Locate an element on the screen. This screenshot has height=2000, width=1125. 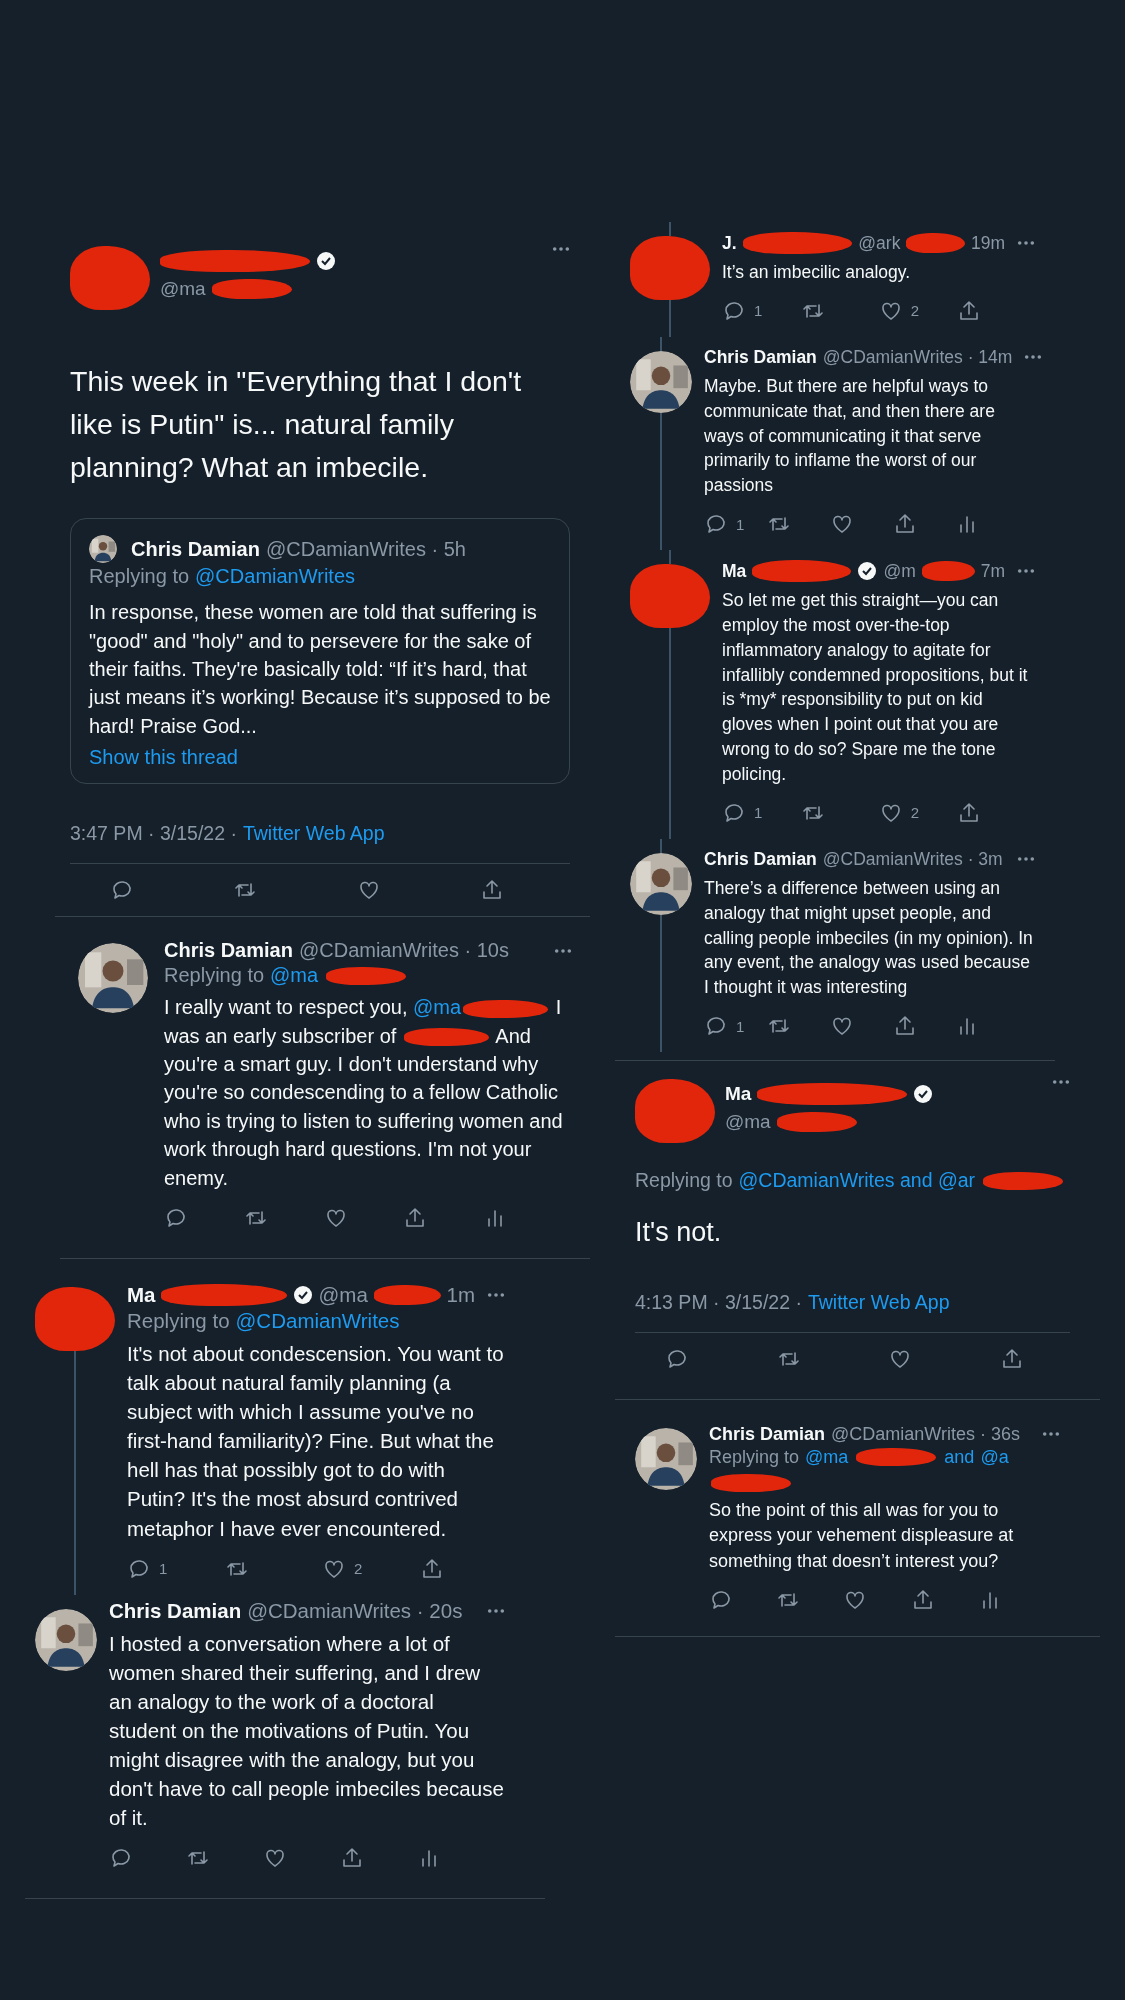
author-handle: @CDamianWrites · 36s is located at coordinates (926, 1434).